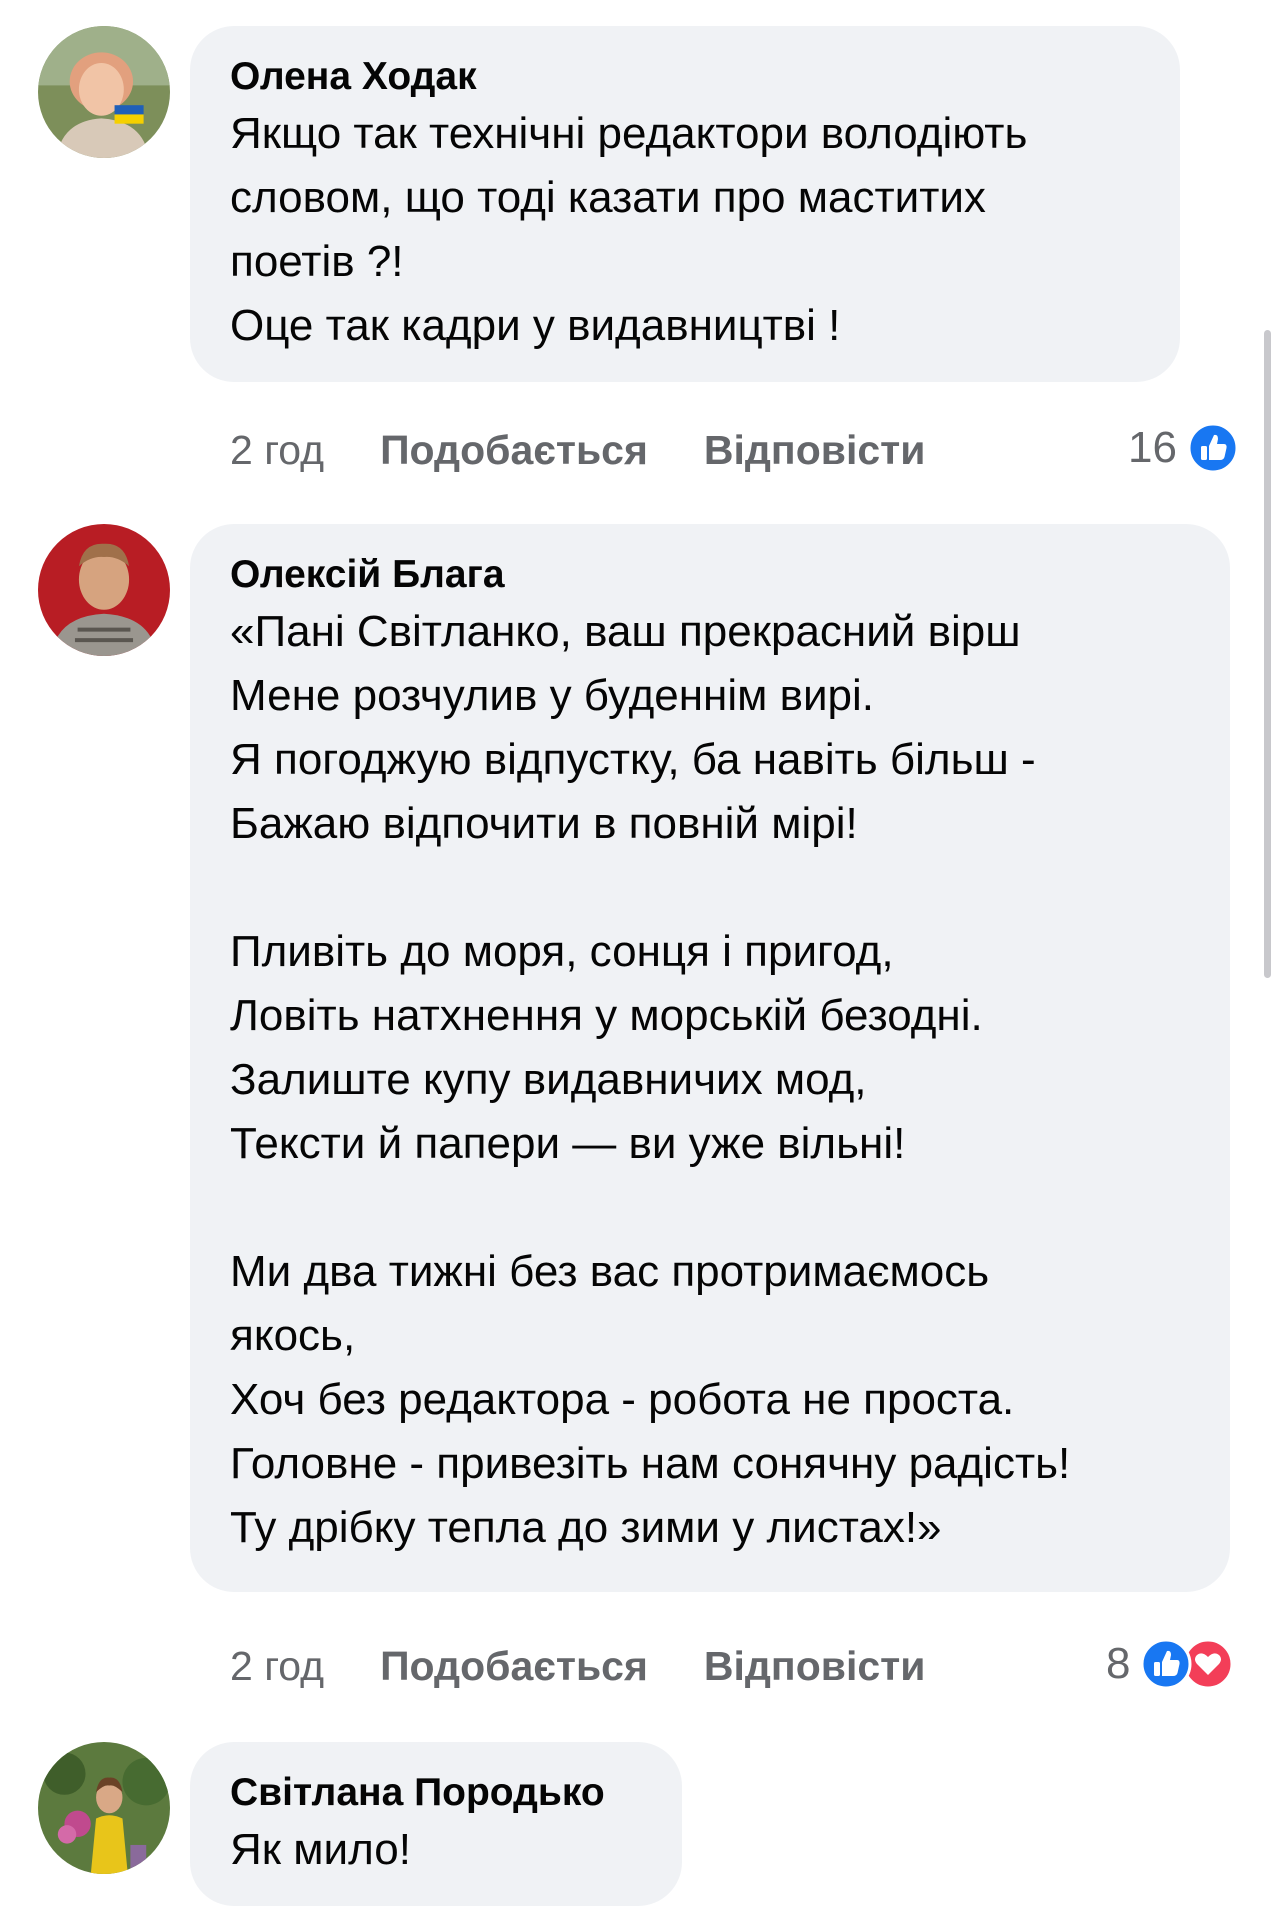  What do you see at coordinates (104, 590) in the screenshot?
I see `avatar-oleksii-blaha` at bounding box center [104, 590].